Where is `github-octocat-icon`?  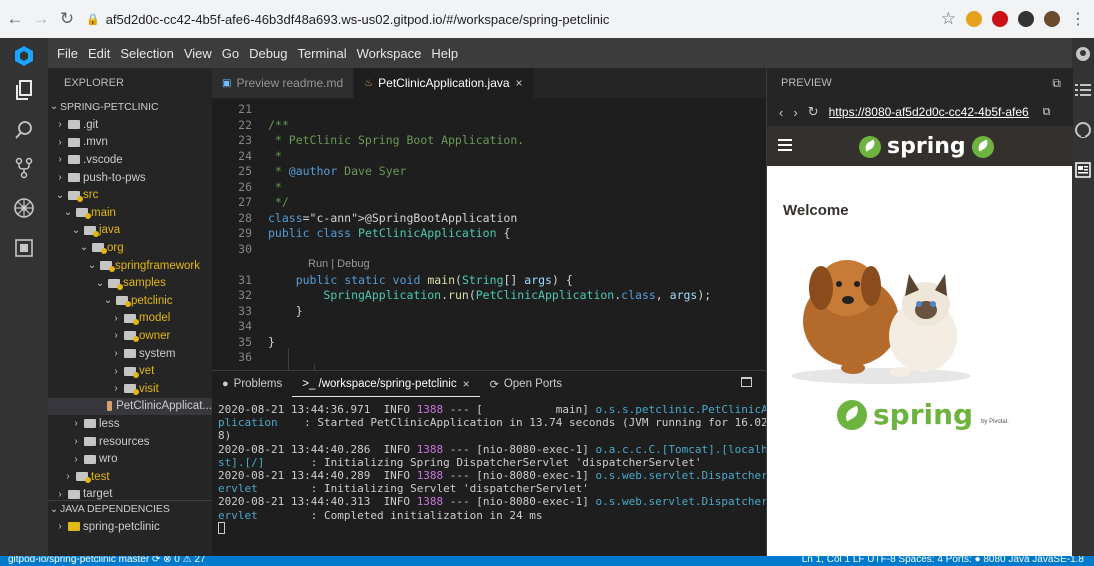
github-octocat-icon is located at coordinates (1083, 130).